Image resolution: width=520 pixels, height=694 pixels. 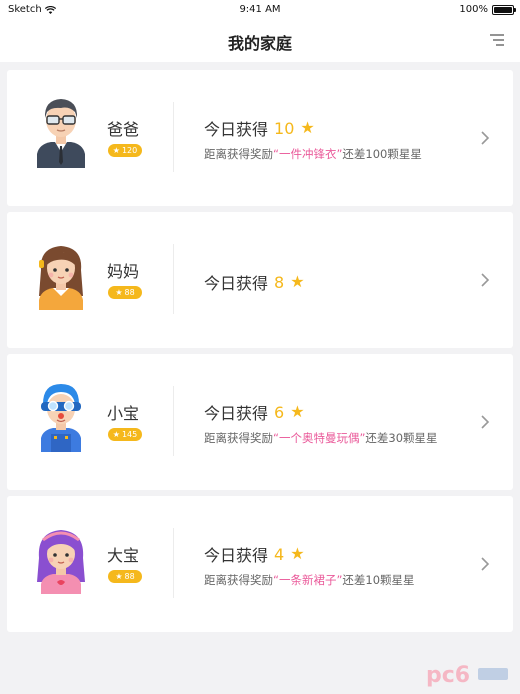 What do you see at coordinates (382, 154) in the screenshot?
I see `reward-suffix: 还差100颗星星` at bounding box center [382, 154].